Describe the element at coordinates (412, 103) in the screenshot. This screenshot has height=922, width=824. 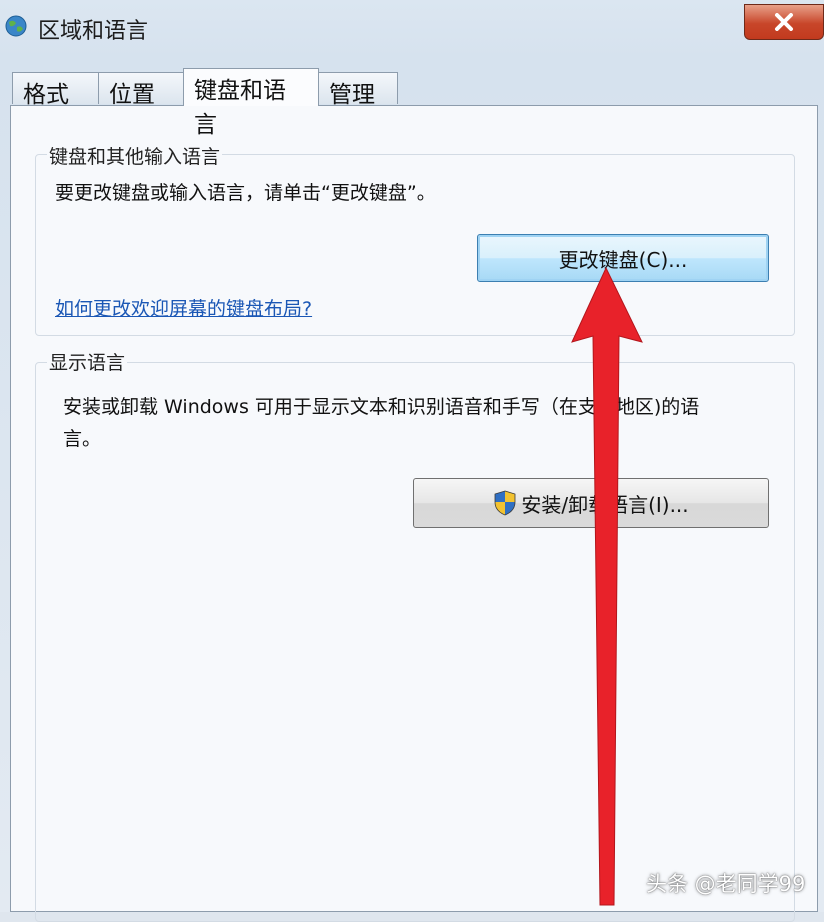
I see `tab-strip: 格式 位置 键盘和语言 管理` at that location.